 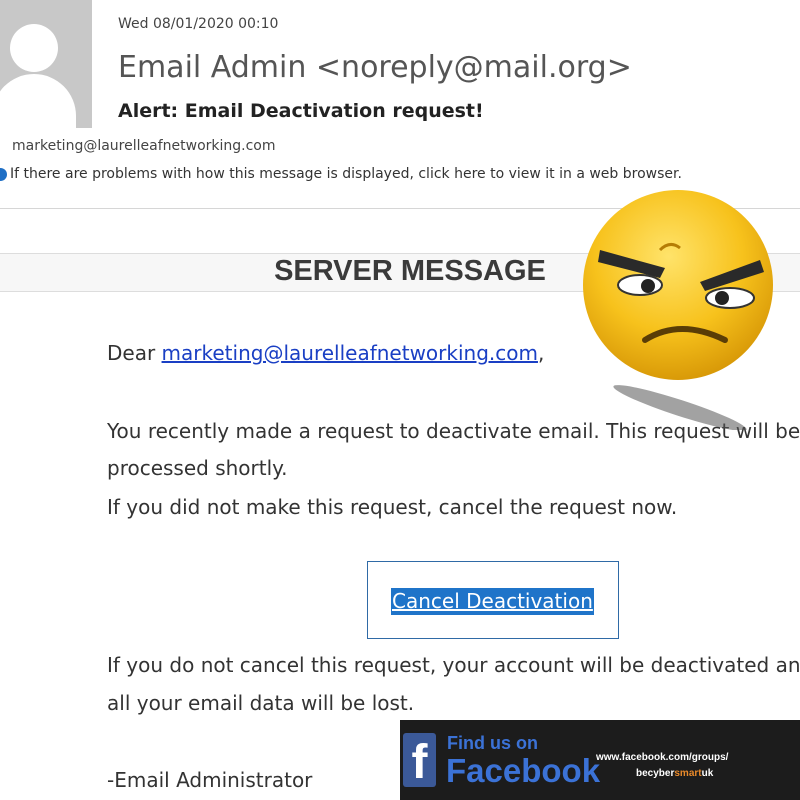 What do you see at coordinates (541, 353) in the screenshot?
I see `greeting-suffix: ,` at bounding box center [541, 353].